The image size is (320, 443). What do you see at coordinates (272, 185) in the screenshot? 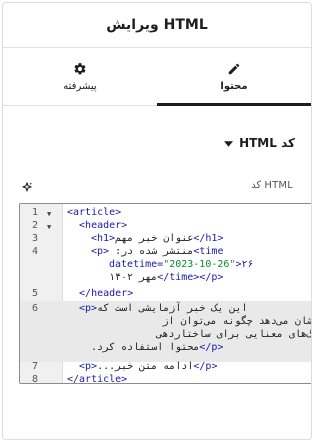
I see `html-code-field-label: کد HTML` at bounding box center [272, 185].